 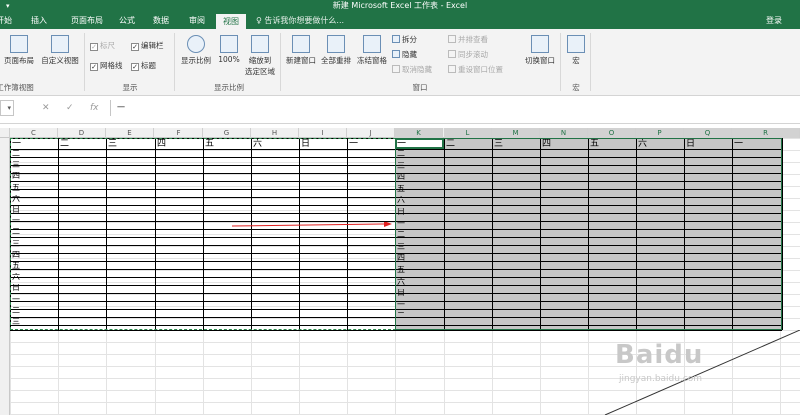 I want to click on gridlines-checkbox: ✓ 网格线, so click(x=106, y=66).